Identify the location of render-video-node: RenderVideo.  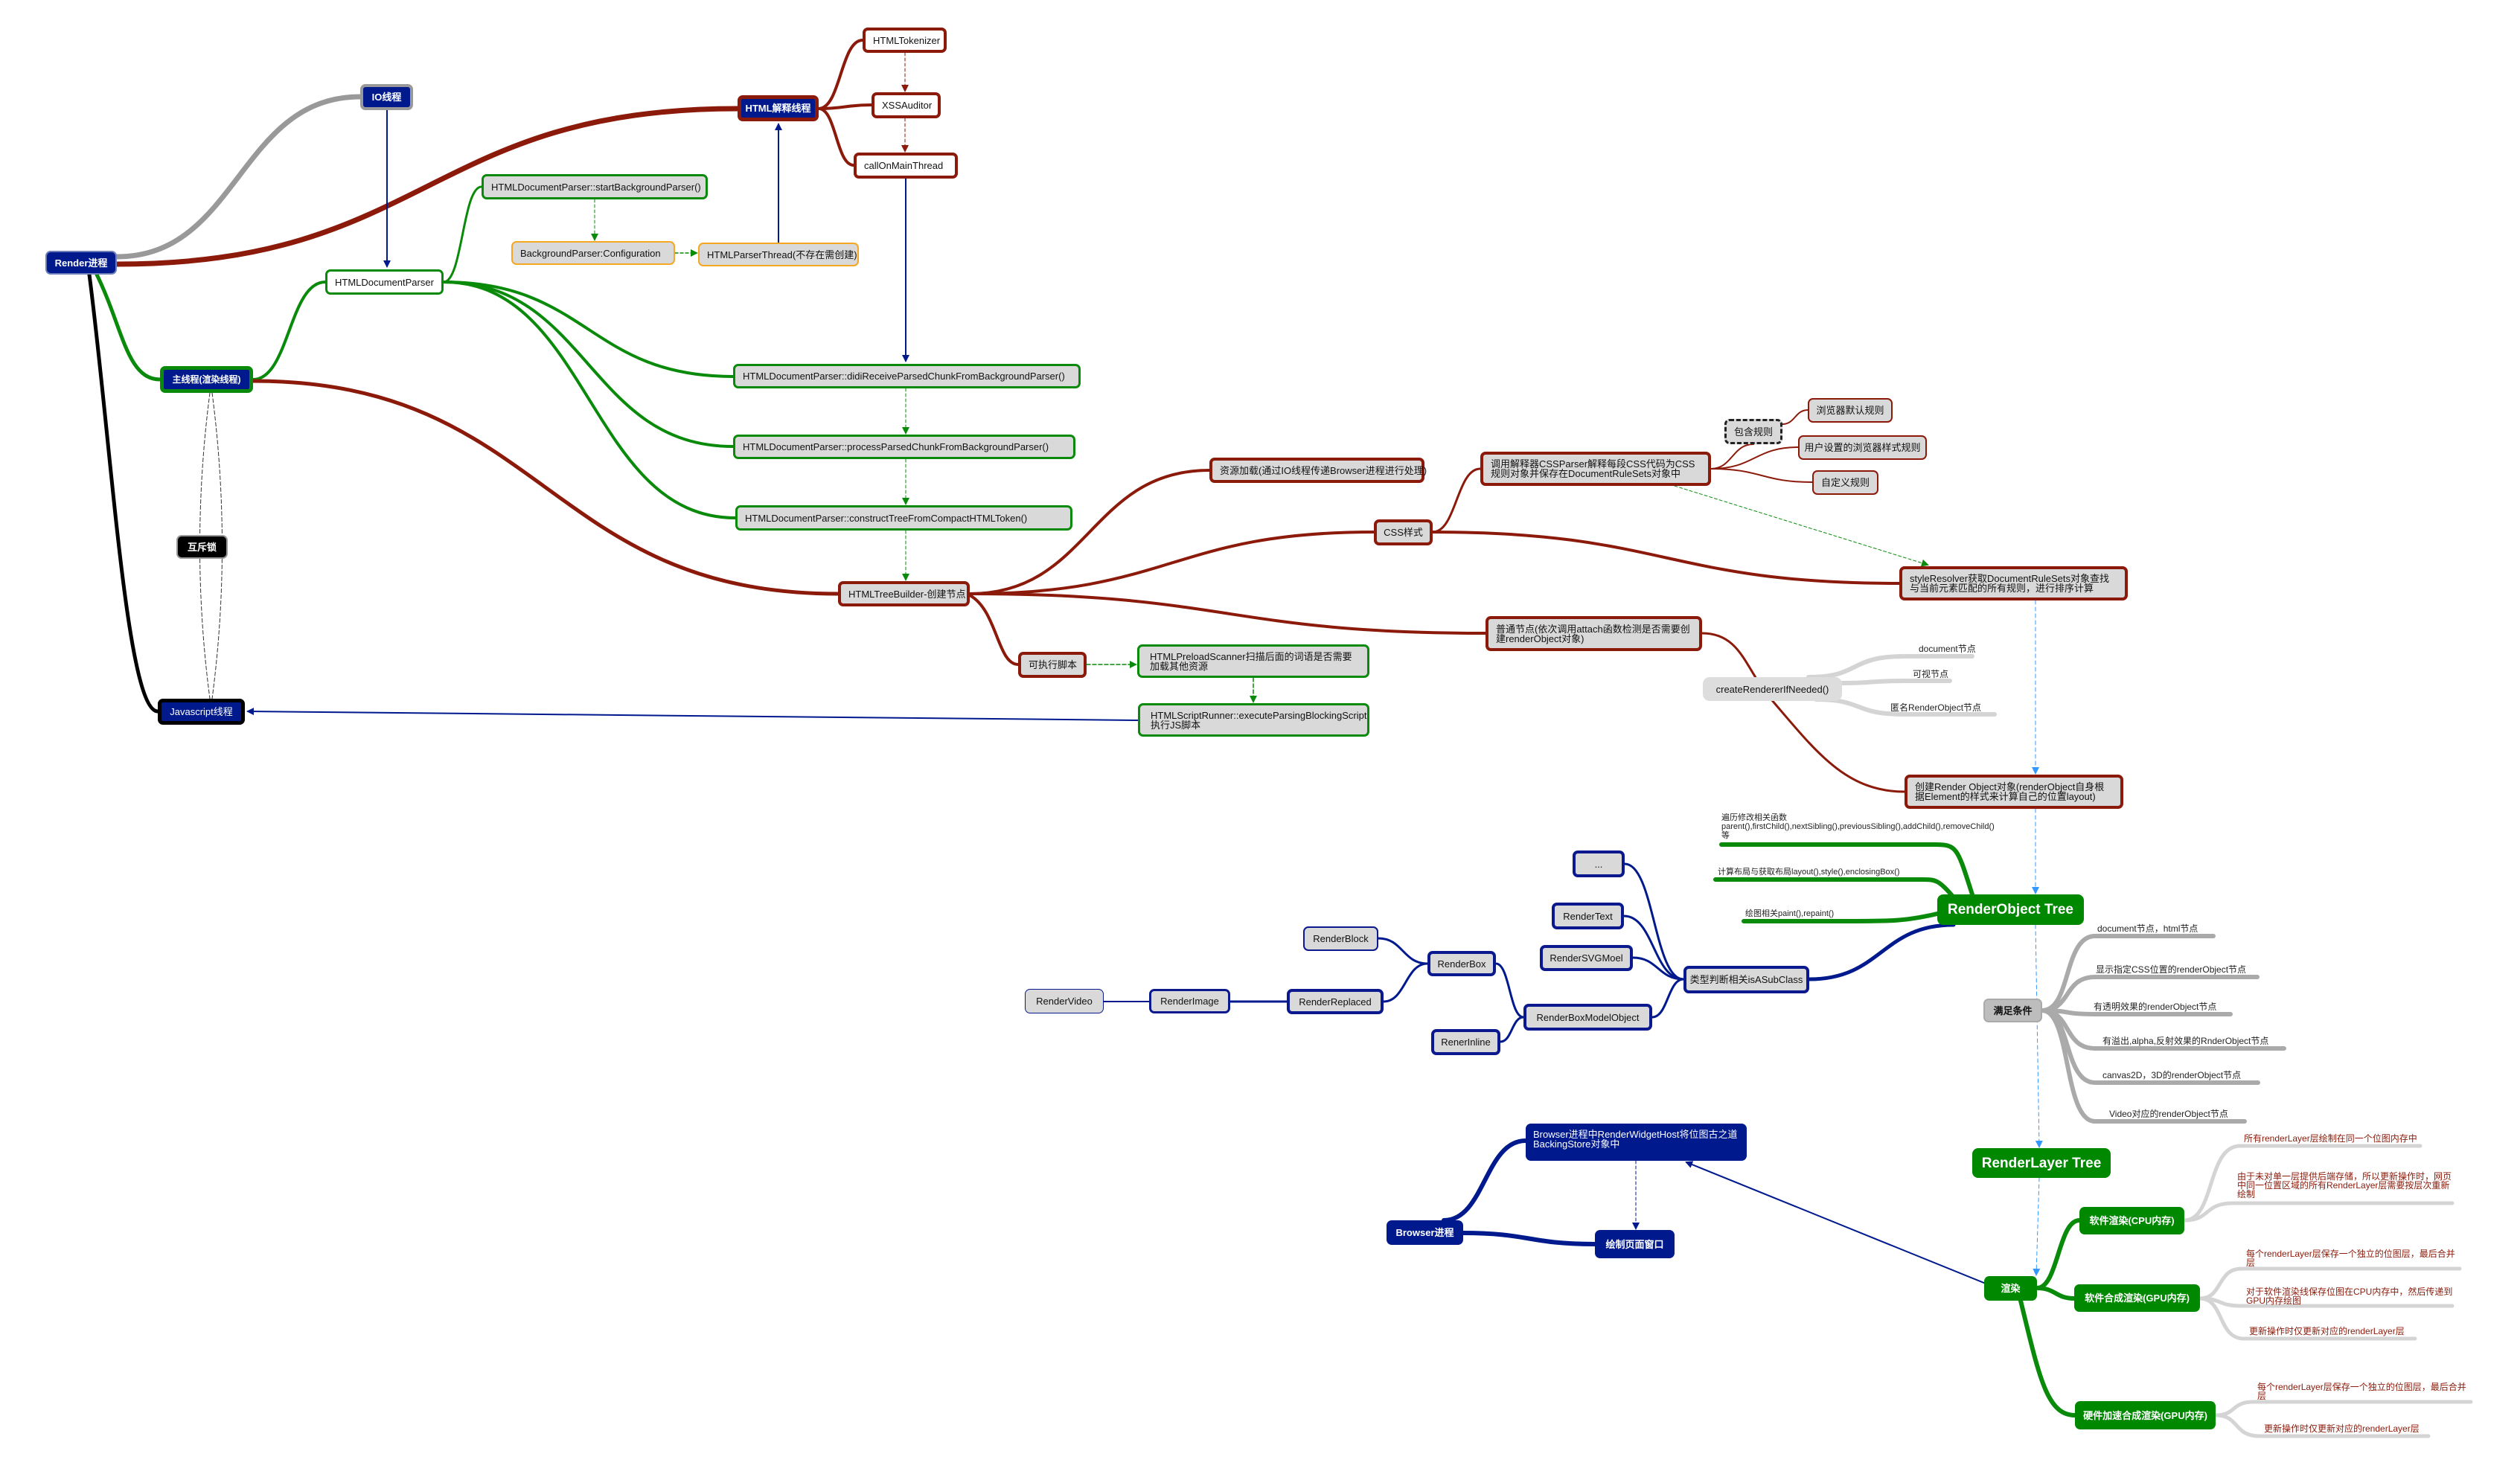
(1064, 1001).